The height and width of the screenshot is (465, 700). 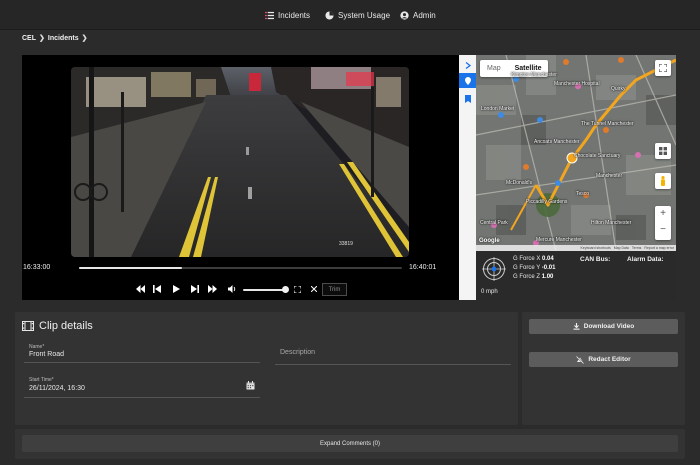 What do you see at coordinates (596, 248) in the screenshot?
I see `map-footer-link: Keyboard shortcuts` at bounding box center [596, 248].